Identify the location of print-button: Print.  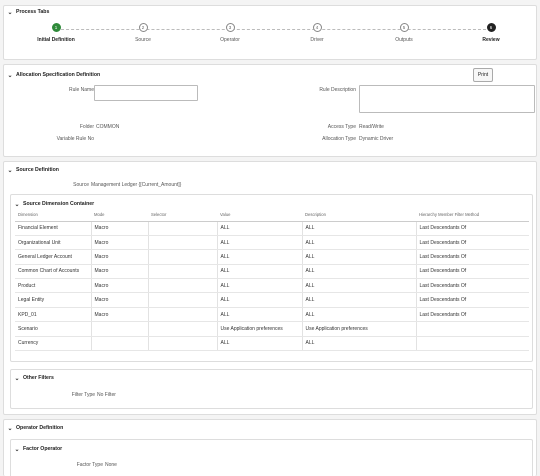
(483, 75).